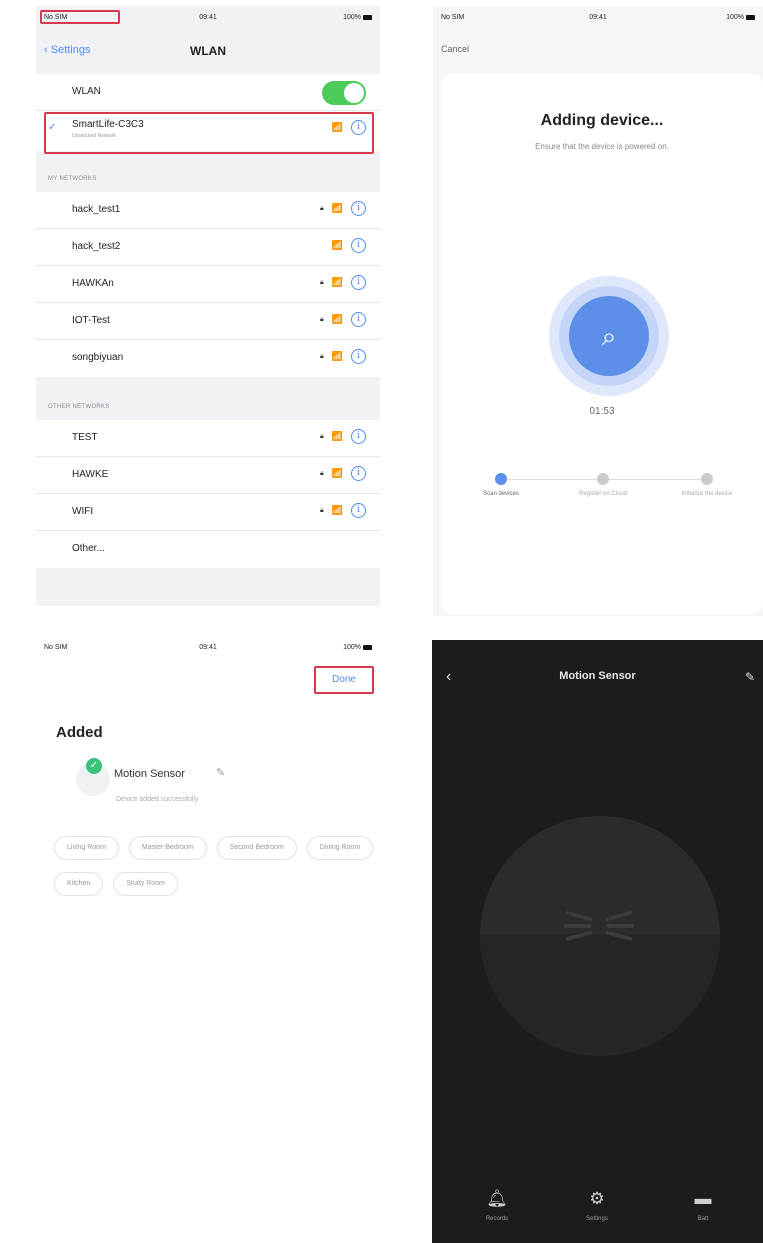 Image resolution: width=763 pixels, height=1243 pixels. Describe the element at coordinates (145, 884) in the screenshot. I see `room-chip: Study Room` at that location.